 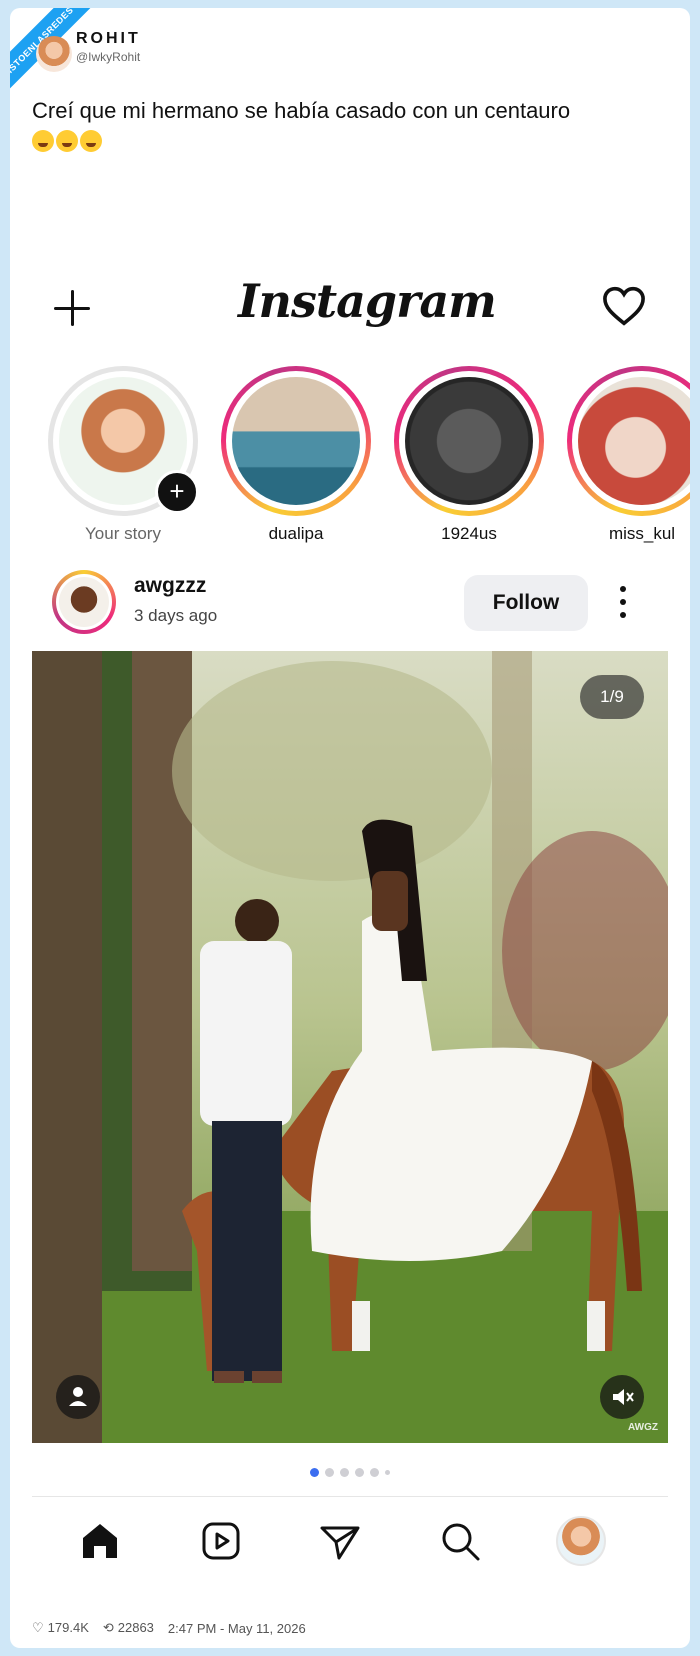 What do you see at coordinates (78, 1397) in the screenshot?
I see `tagged-people-icon` at bounding box center [78, 1397].